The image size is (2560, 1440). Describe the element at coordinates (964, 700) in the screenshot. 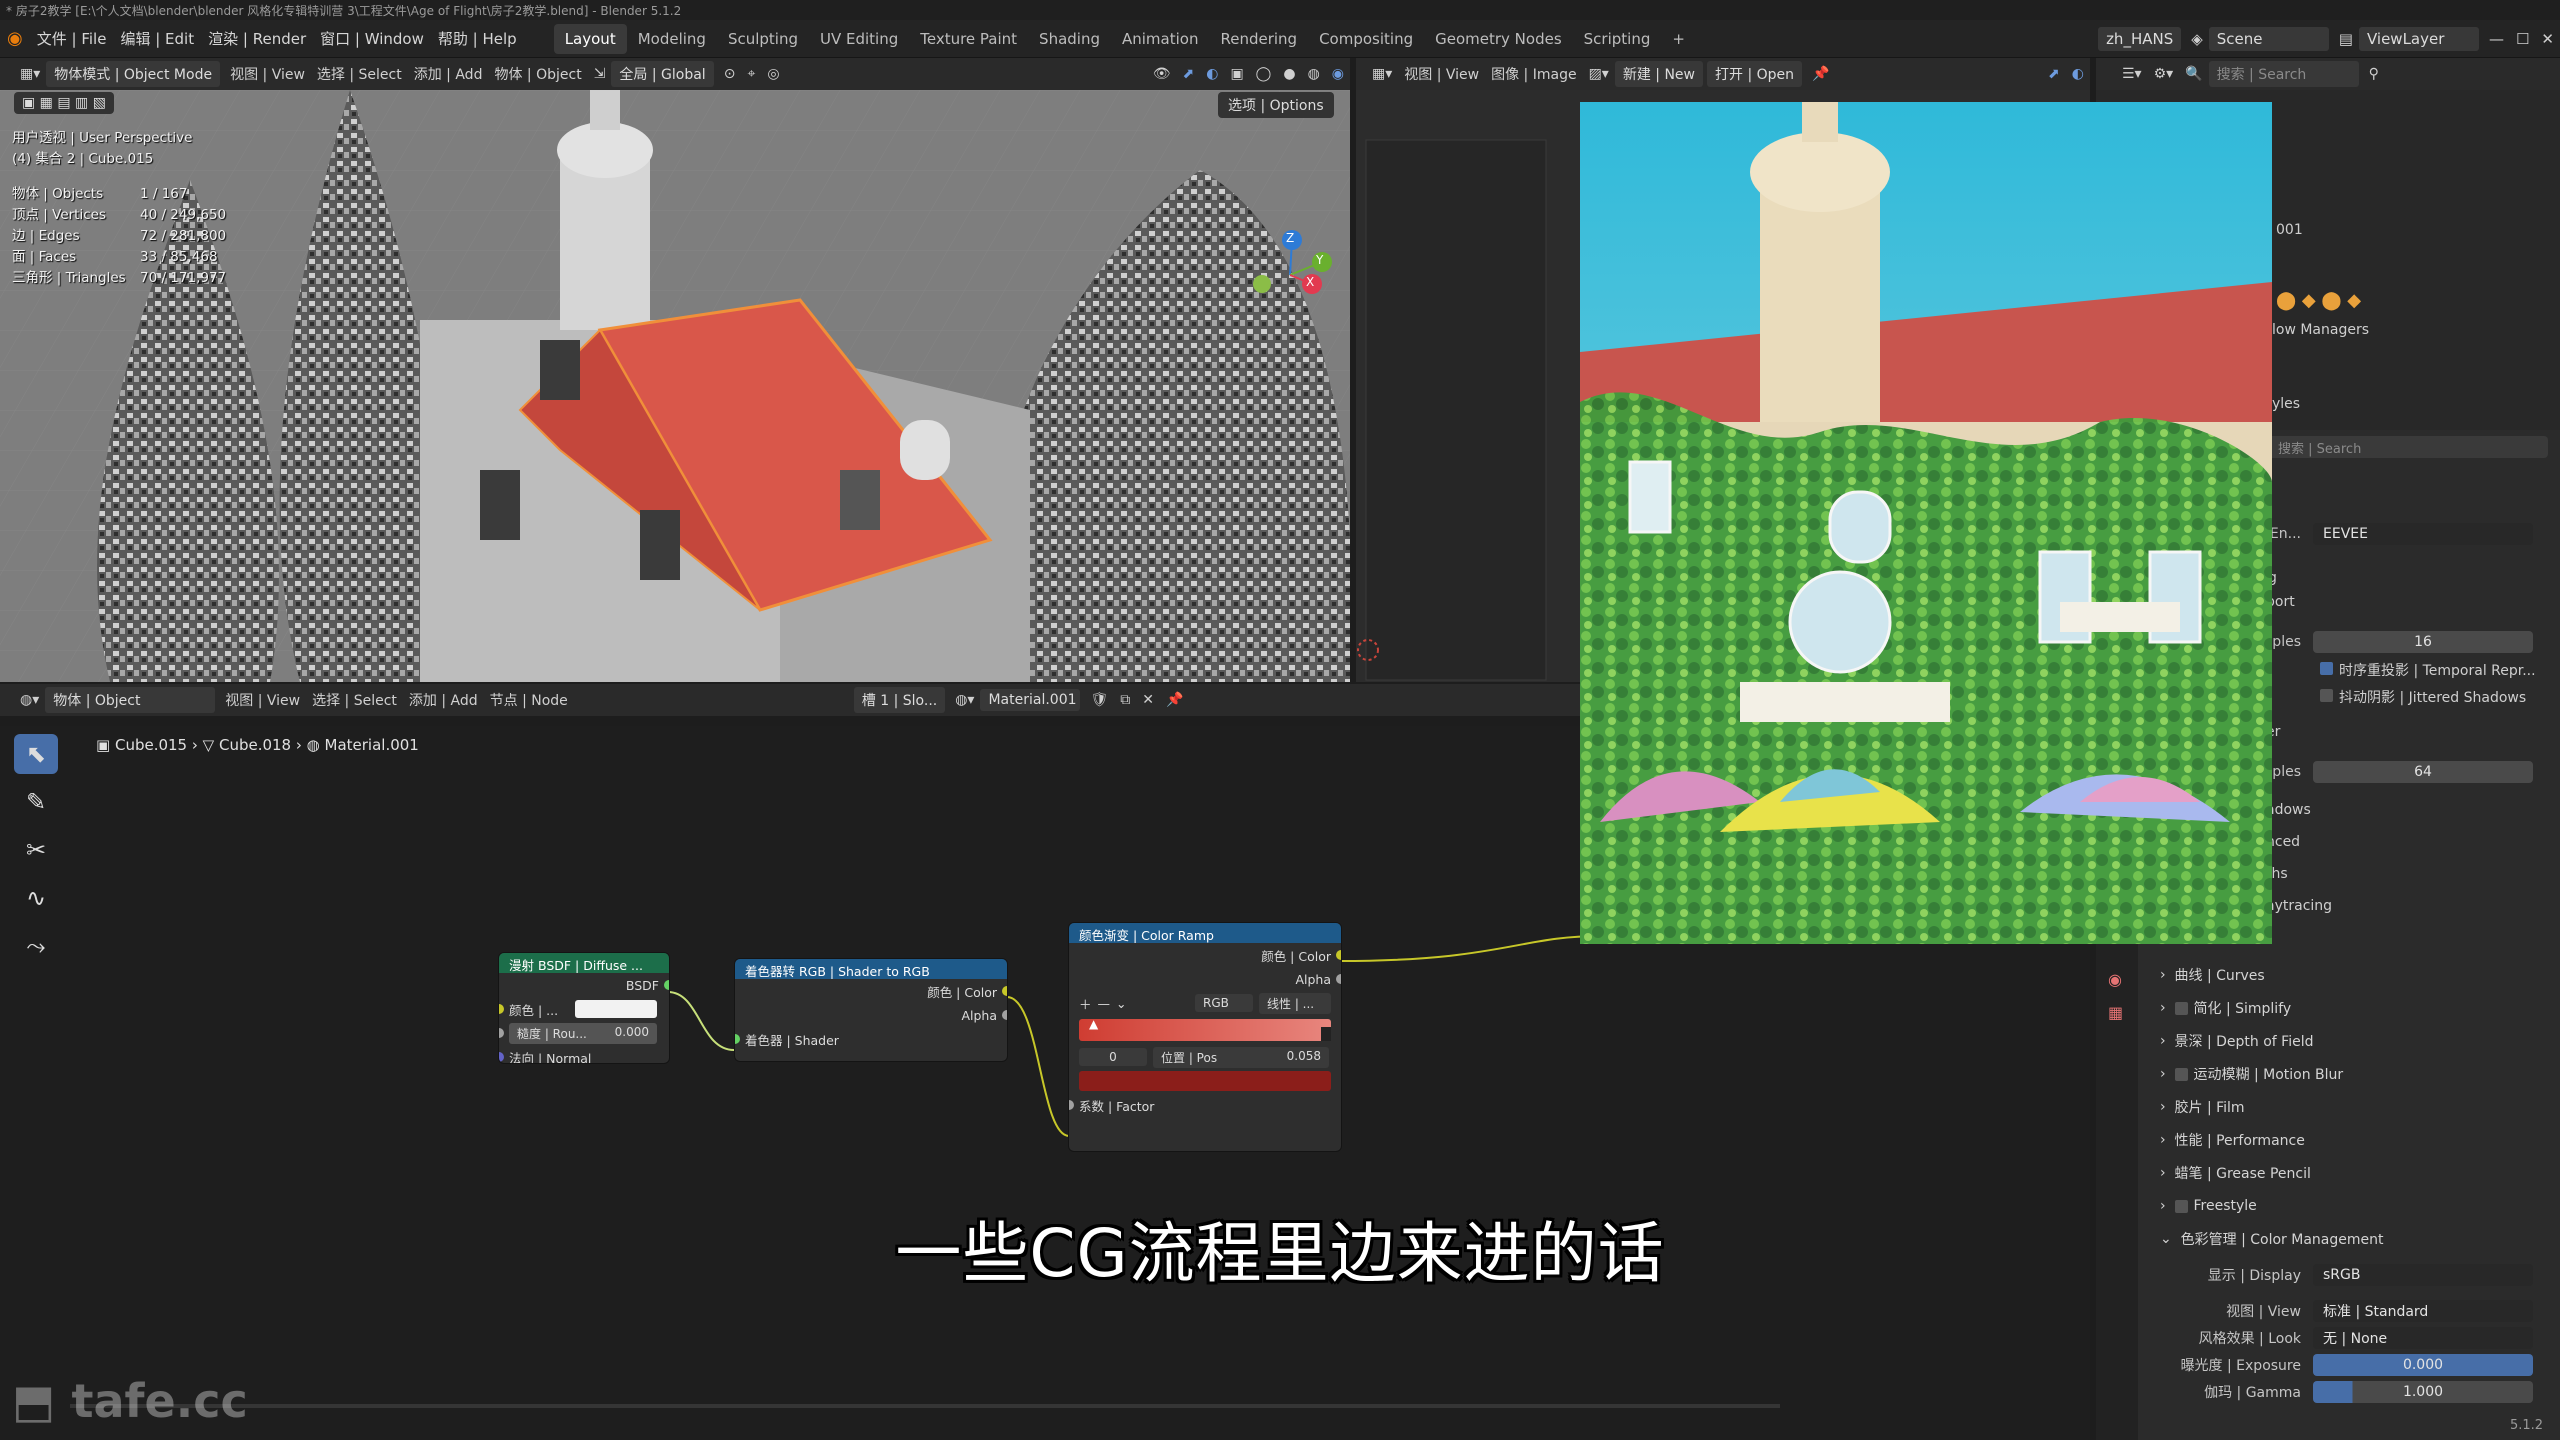

I see `material-browse-icon: ◍▾` at that location.